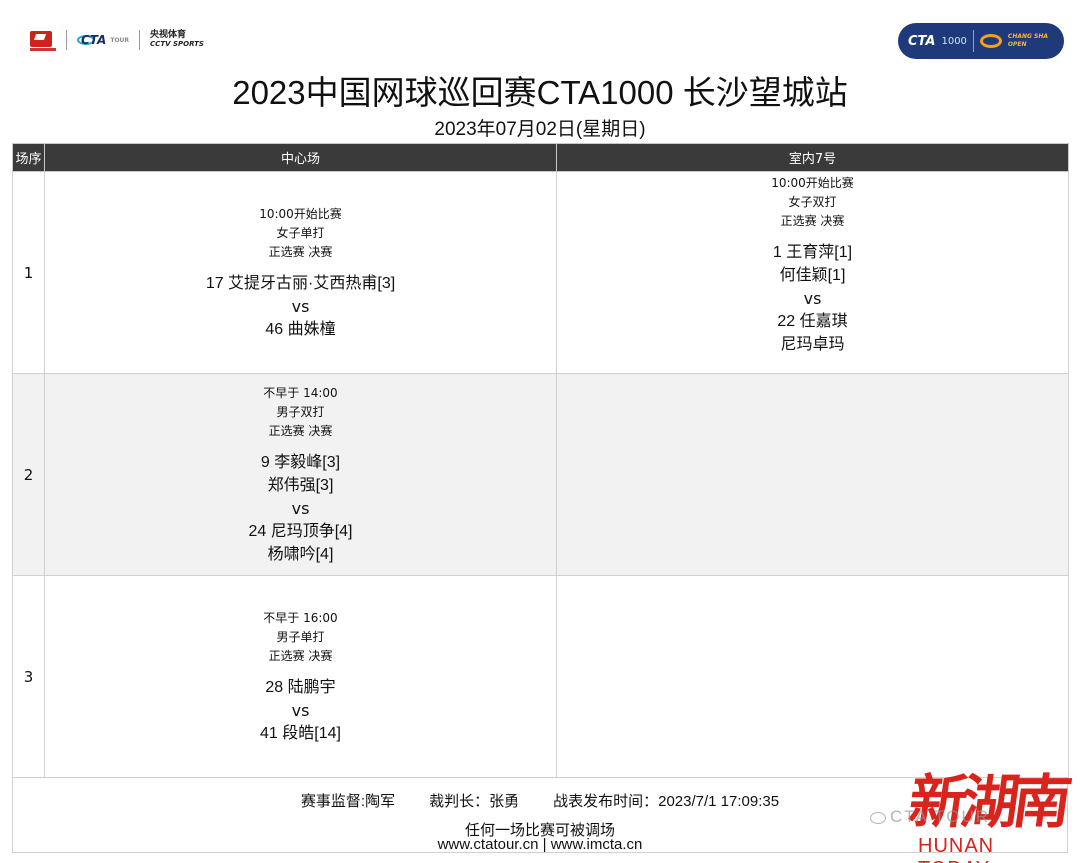 Image resolution: width=1080 pixels, height=863 pixels. Describe the element at coordinates (930, 817) in the screenshot. I see `wechat-watermark: CTA TOUR` at that location.